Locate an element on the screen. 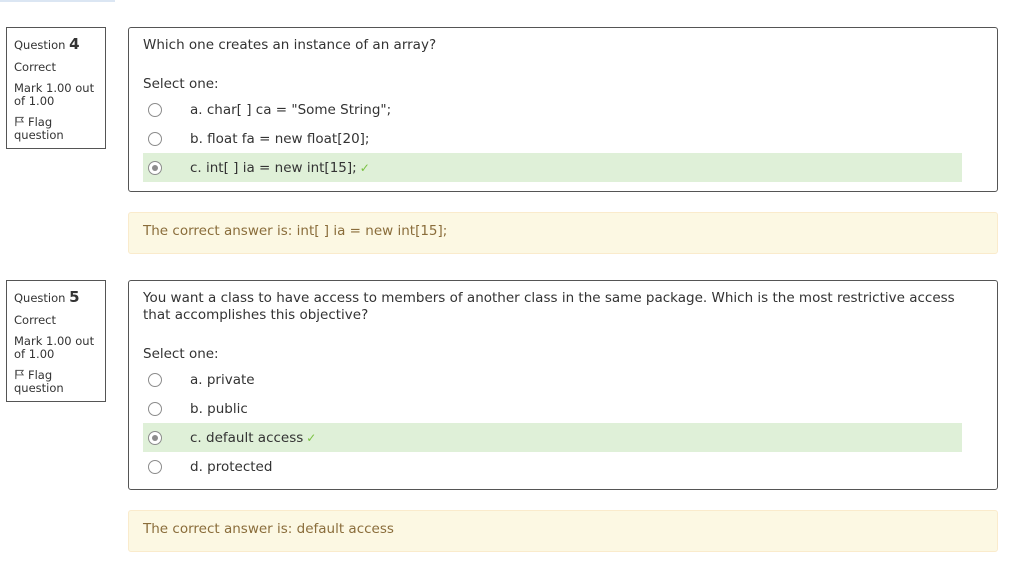 The width and height of the screenshot is (1019, 567). answer-text: b. public is located at coordinates (219, 408).